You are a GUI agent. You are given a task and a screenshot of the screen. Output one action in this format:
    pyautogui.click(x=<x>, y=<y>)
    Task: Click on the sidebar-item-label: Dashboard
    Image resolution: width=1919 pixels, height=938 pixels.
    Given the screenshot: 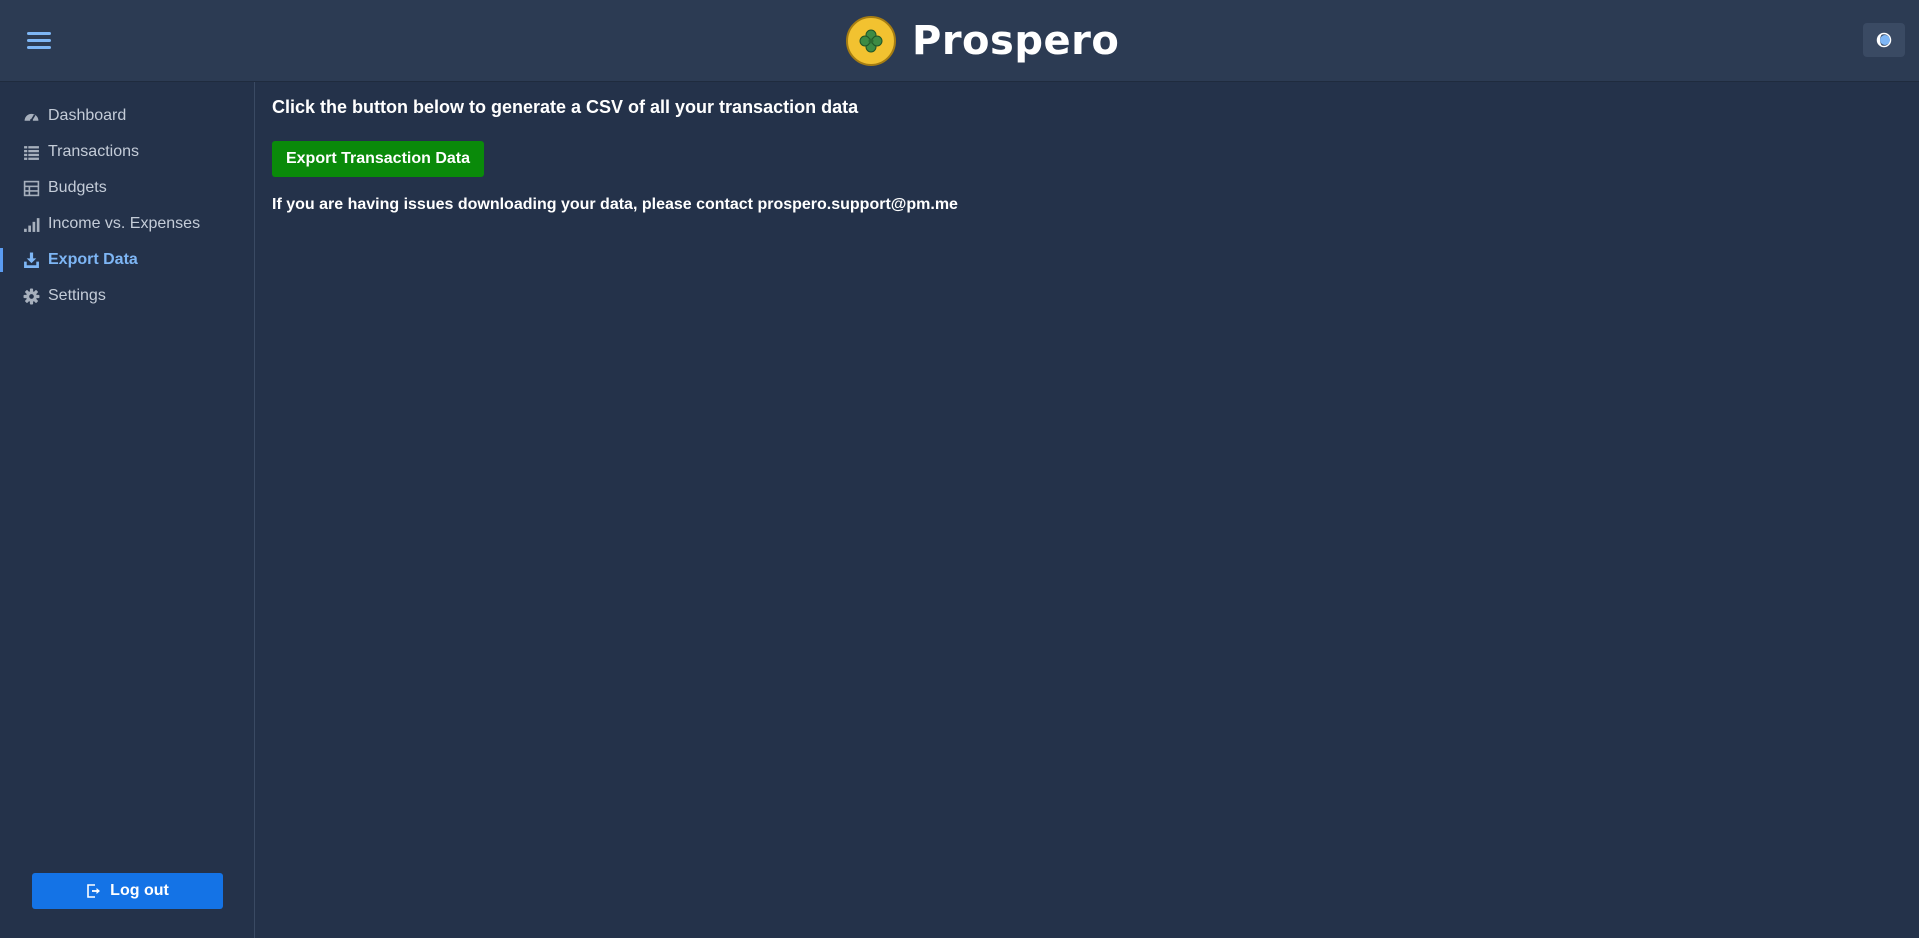 What is the action you would take?
    pyautogui.click(x=87, y=115)
    